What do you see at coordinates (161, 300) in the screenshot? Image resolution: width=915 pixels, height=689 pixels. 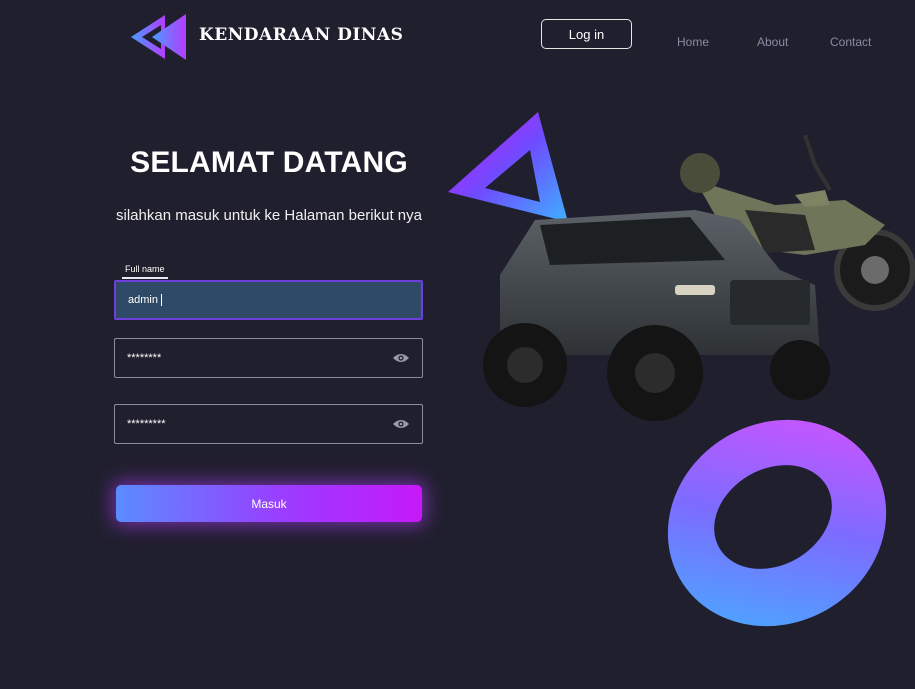 I see `text-caret` at bounding box center [161, 300].